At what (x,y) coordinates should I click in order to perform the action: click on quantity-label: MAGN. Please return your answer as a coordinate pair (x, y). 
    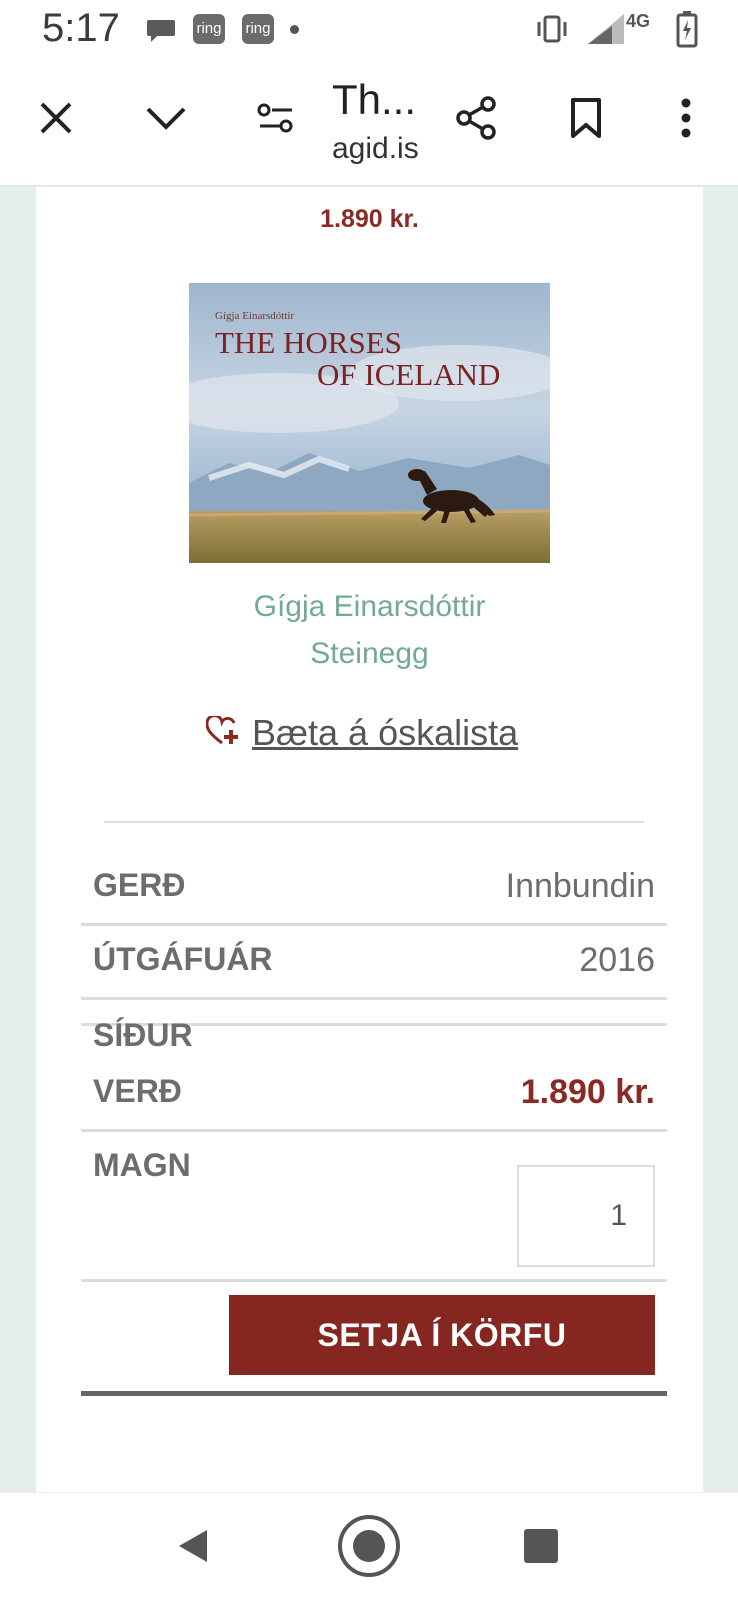
    Looking at the image, I should click on (142, 1165).